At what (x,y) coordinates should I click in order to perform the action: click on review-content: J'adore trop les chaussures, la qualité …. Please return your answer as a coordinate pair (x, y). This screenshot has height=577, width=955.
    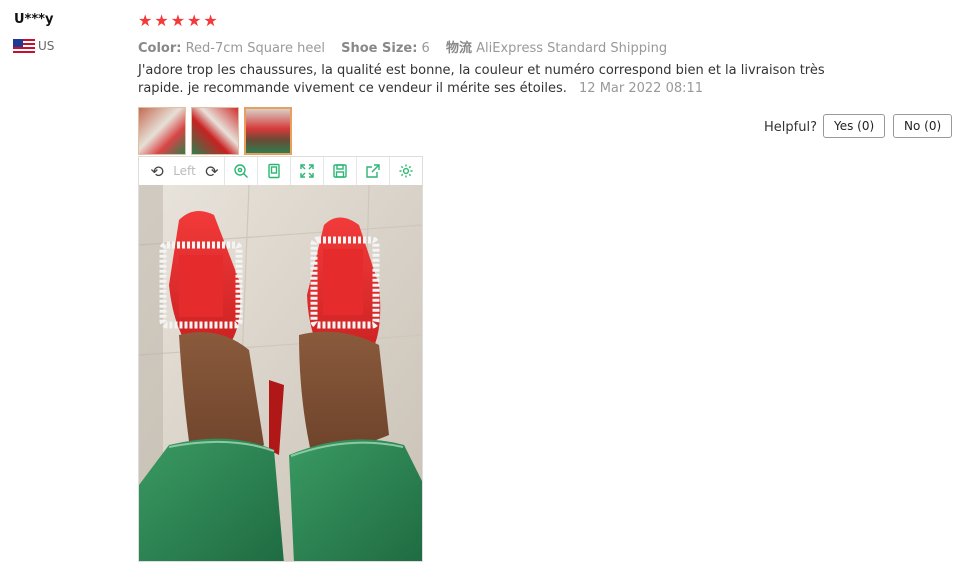
    Looking at the image, I should click on (494, 80).